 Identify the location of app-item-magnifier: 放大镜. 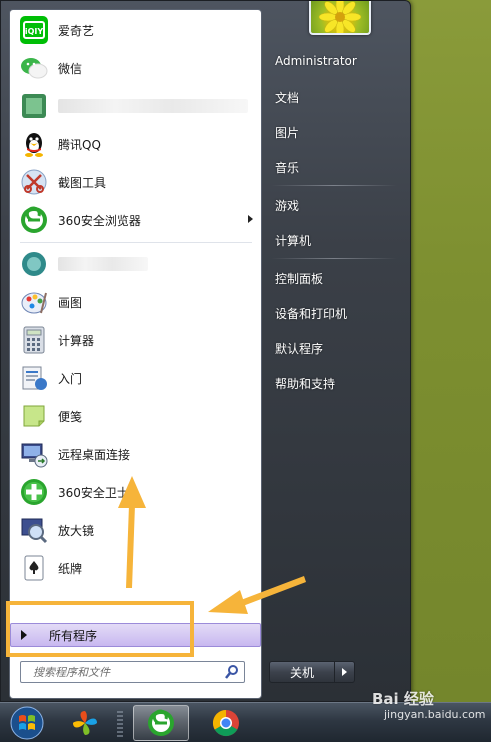
(136, 530).